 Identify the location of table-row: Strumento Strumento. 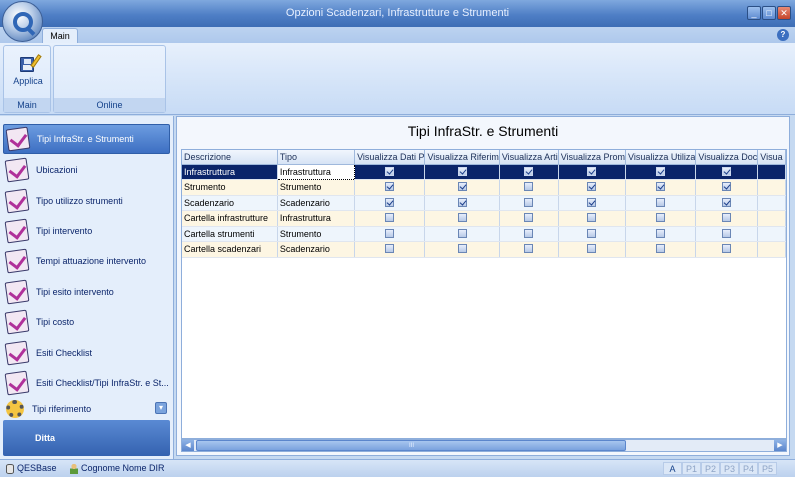
(484, 187).